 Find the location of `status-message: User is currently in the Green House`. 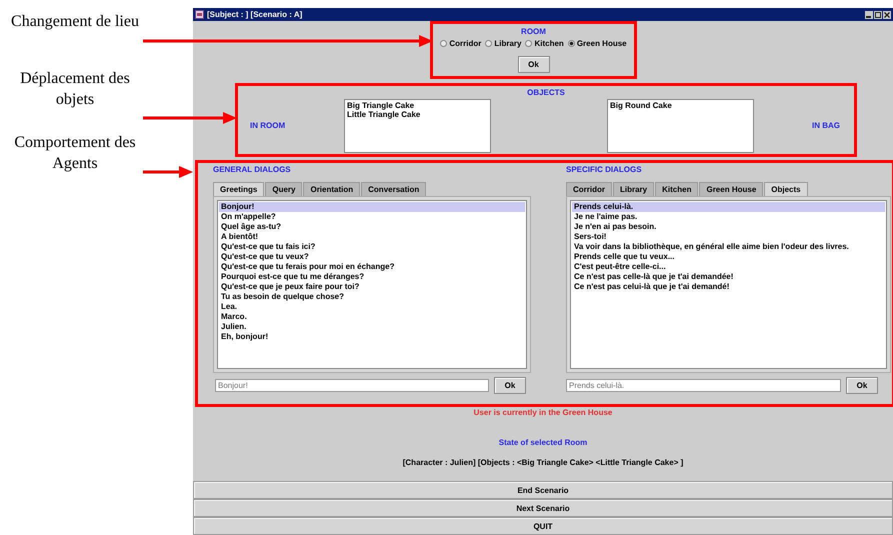

status-message: User is currently in the Green House is located at coordinates (543, 412).